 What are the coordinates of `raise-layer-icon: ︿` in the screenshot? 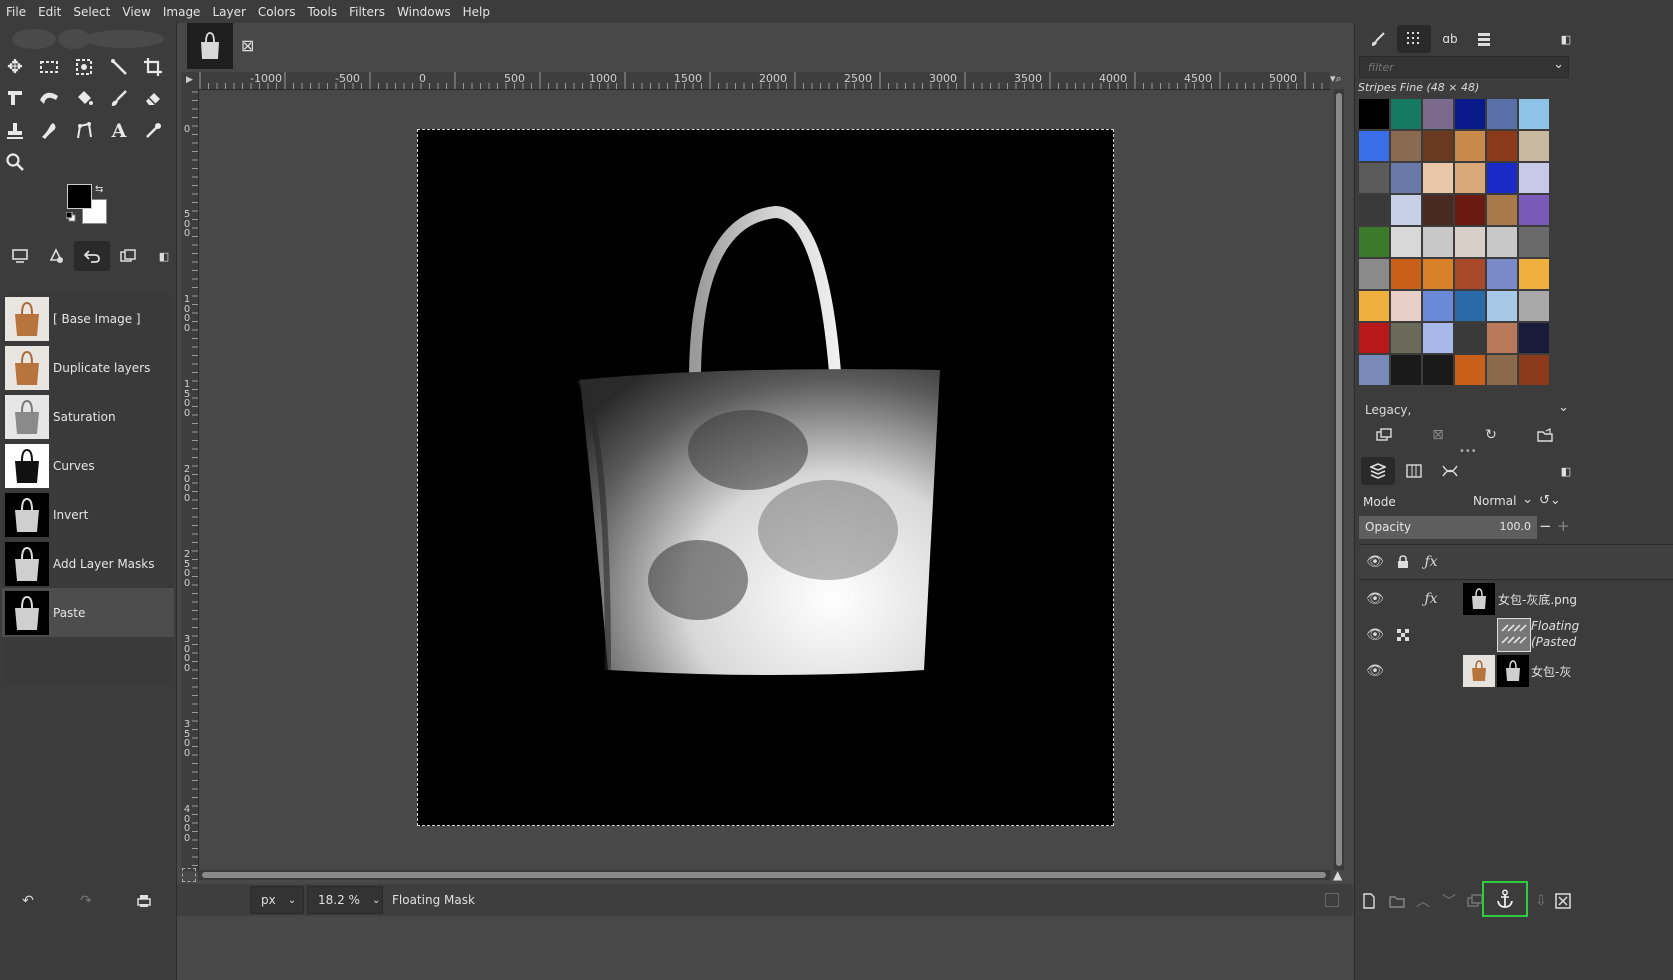 It's located at (1423, 901).